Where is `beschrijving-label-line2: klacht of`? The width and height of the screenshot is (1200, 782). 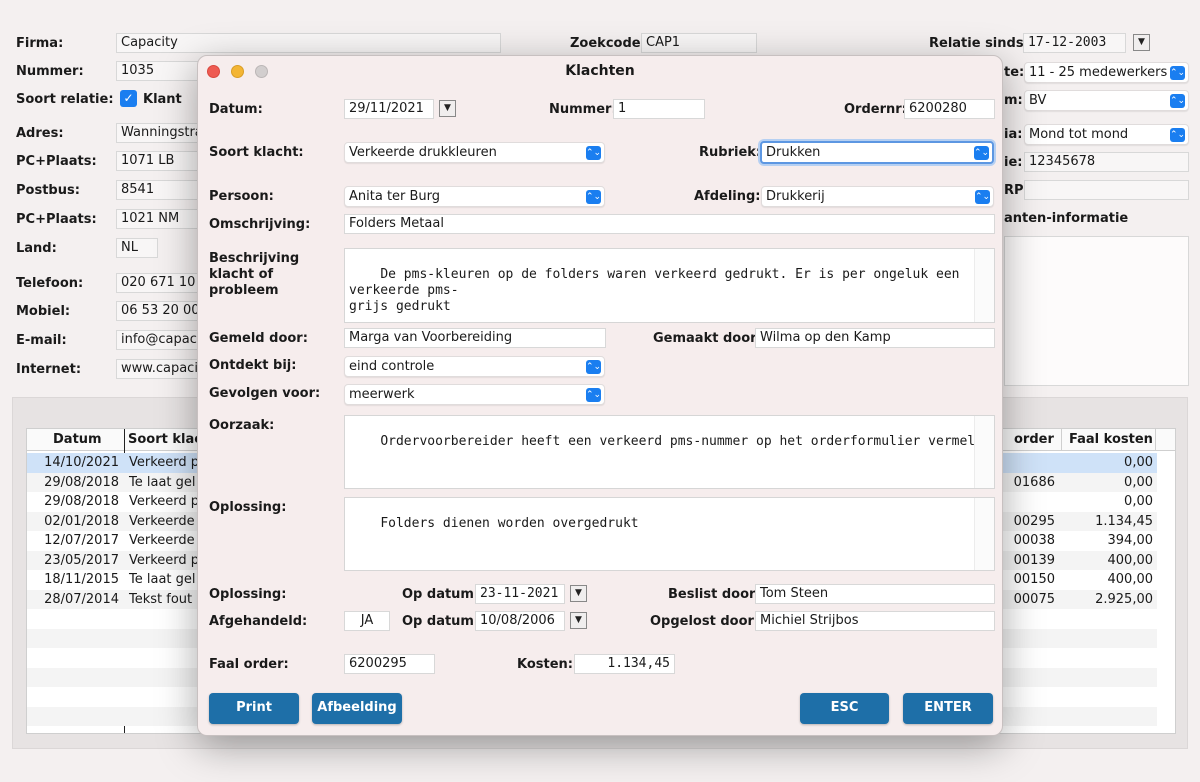 beschrijving-label-line2: klacht of is located at coordinates (241, 274).